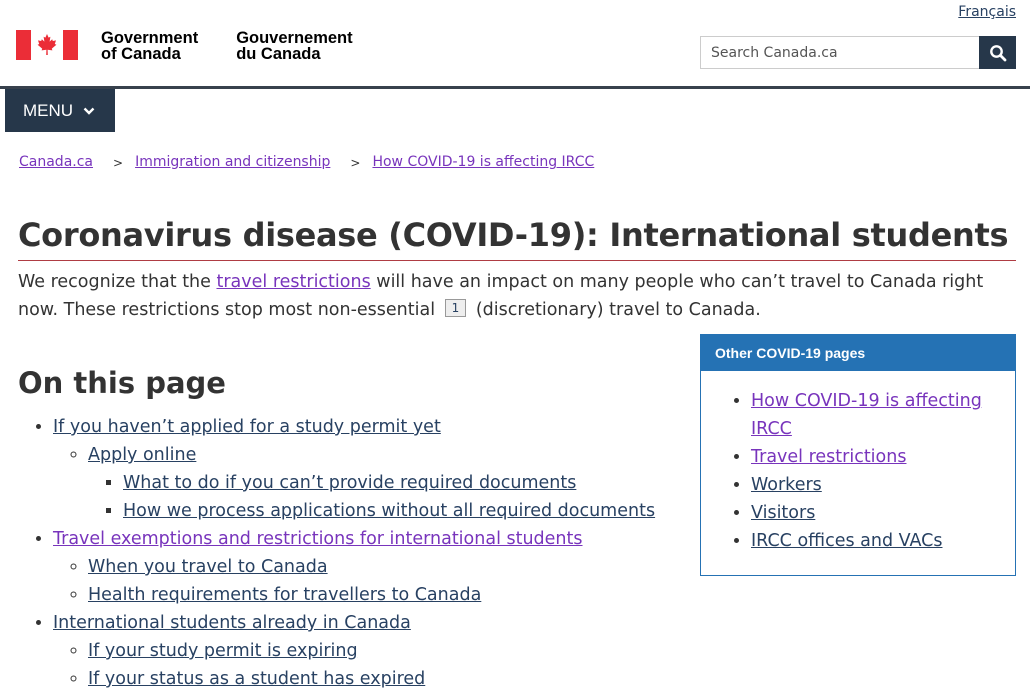  Describe the element at coordinates (846, 541) in the screenshot. I see `panel-link-ircc-offices: IRCC offices and VACs` at that location.